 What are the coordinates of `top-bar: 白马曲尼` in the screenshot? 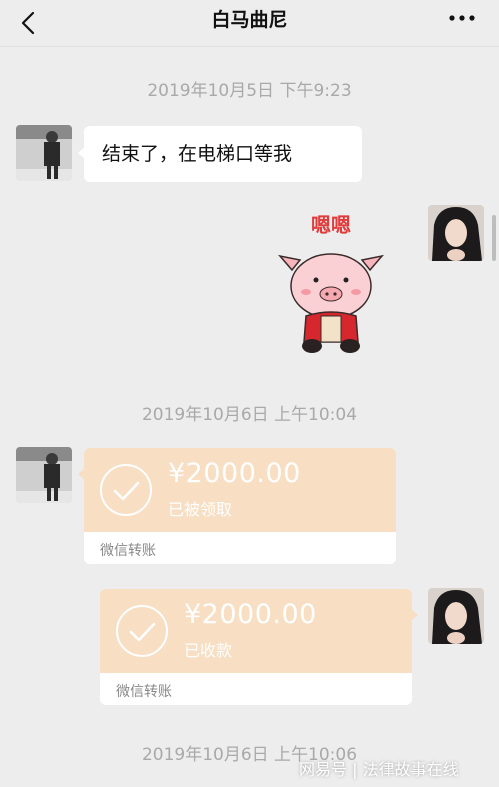 It's located at (249, 23).